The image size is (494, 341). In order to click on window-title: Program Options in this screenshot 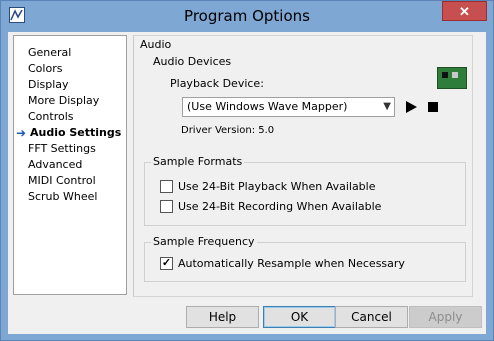, I will do `click(247, 16)`.